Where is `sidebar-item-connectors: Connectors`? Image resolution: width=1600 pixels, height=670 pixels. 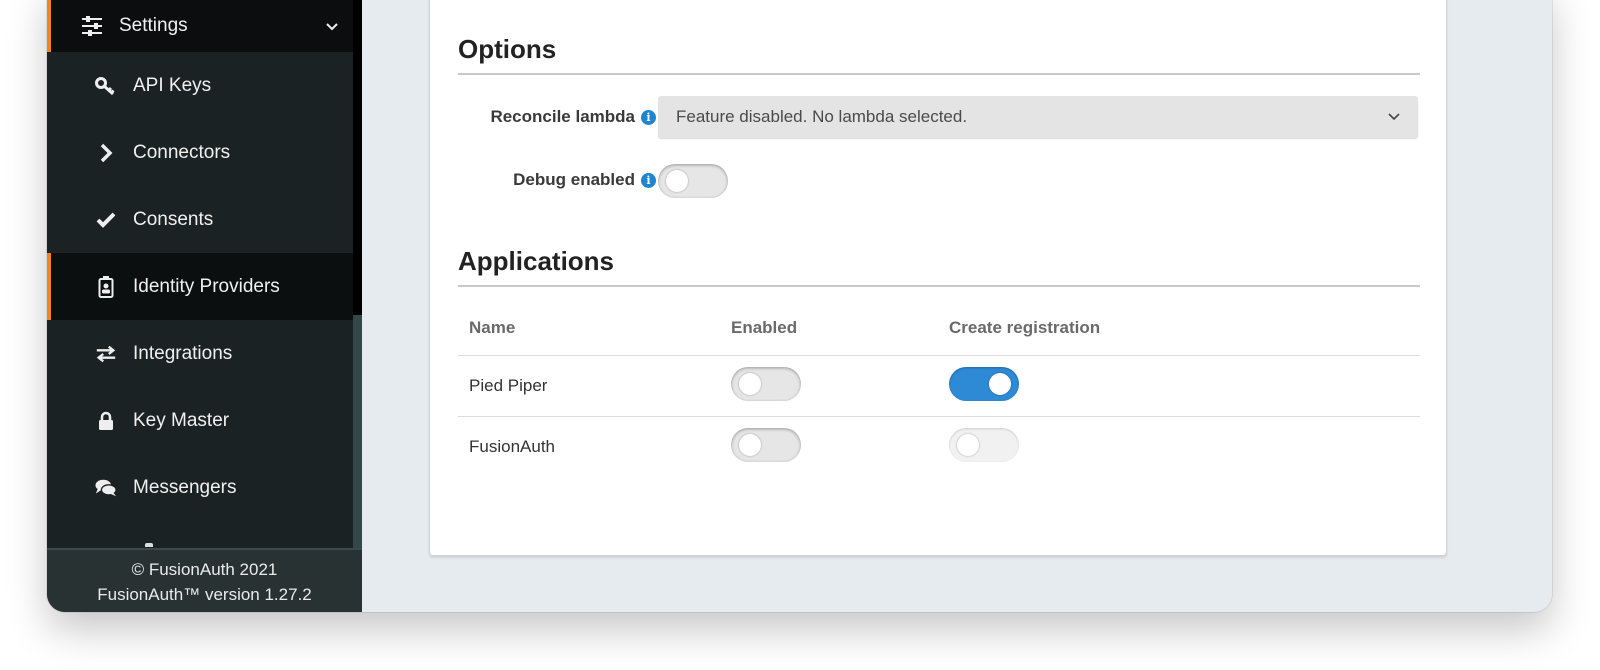
sidebar-item-connectors: Connectors is located at coordinates (204, 152).